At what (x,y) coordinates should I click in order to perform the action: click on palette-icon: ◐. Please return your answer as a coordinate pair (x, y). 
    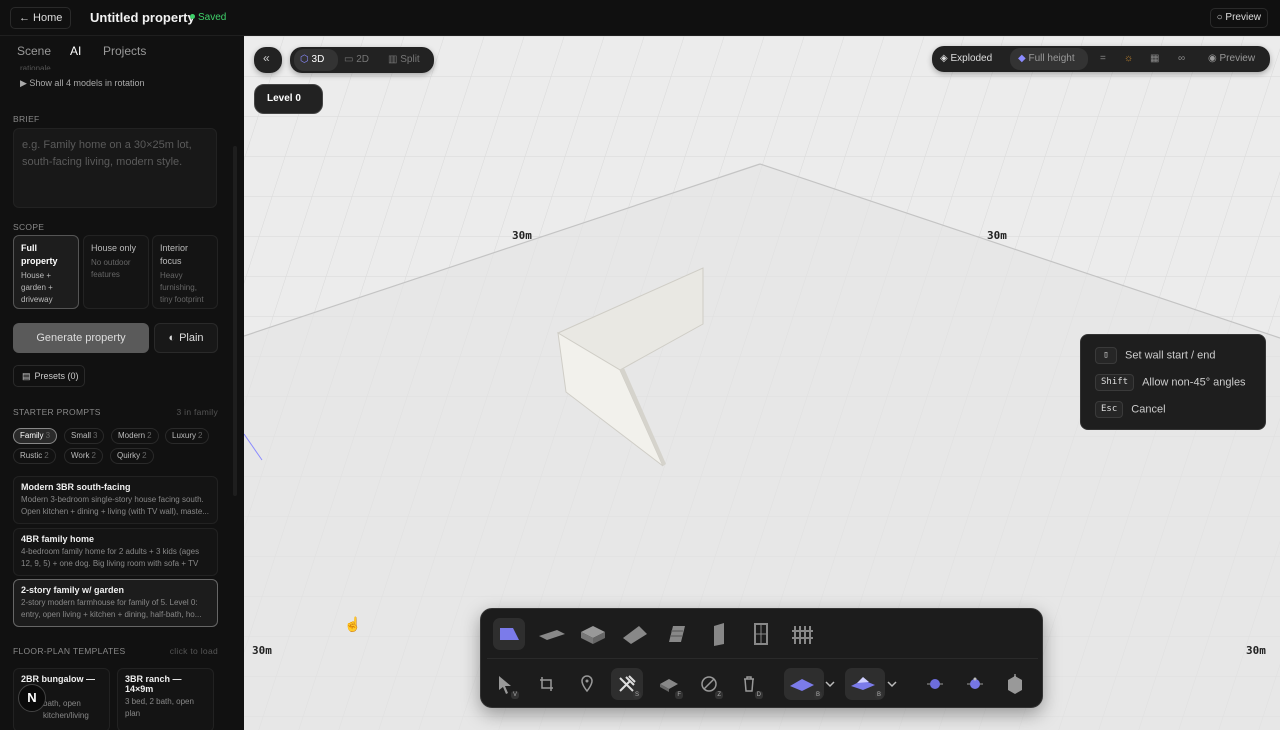
    Looking at the image, I should click on (172, 338).